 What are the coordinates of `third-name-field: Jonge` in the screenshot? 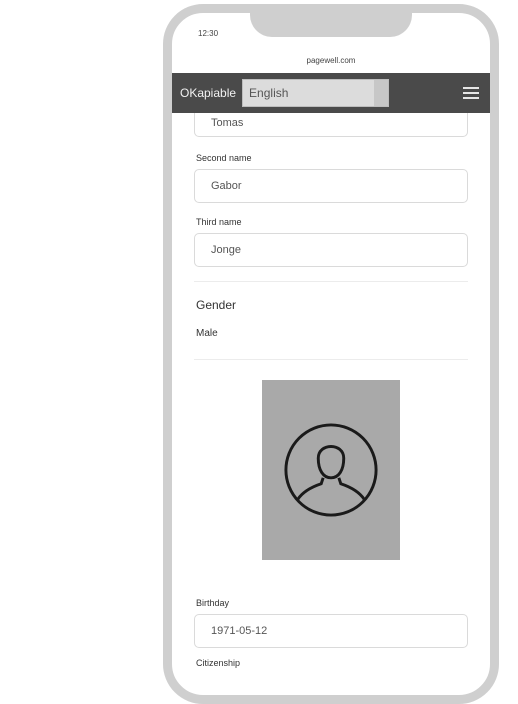 It's located at (331, 250).